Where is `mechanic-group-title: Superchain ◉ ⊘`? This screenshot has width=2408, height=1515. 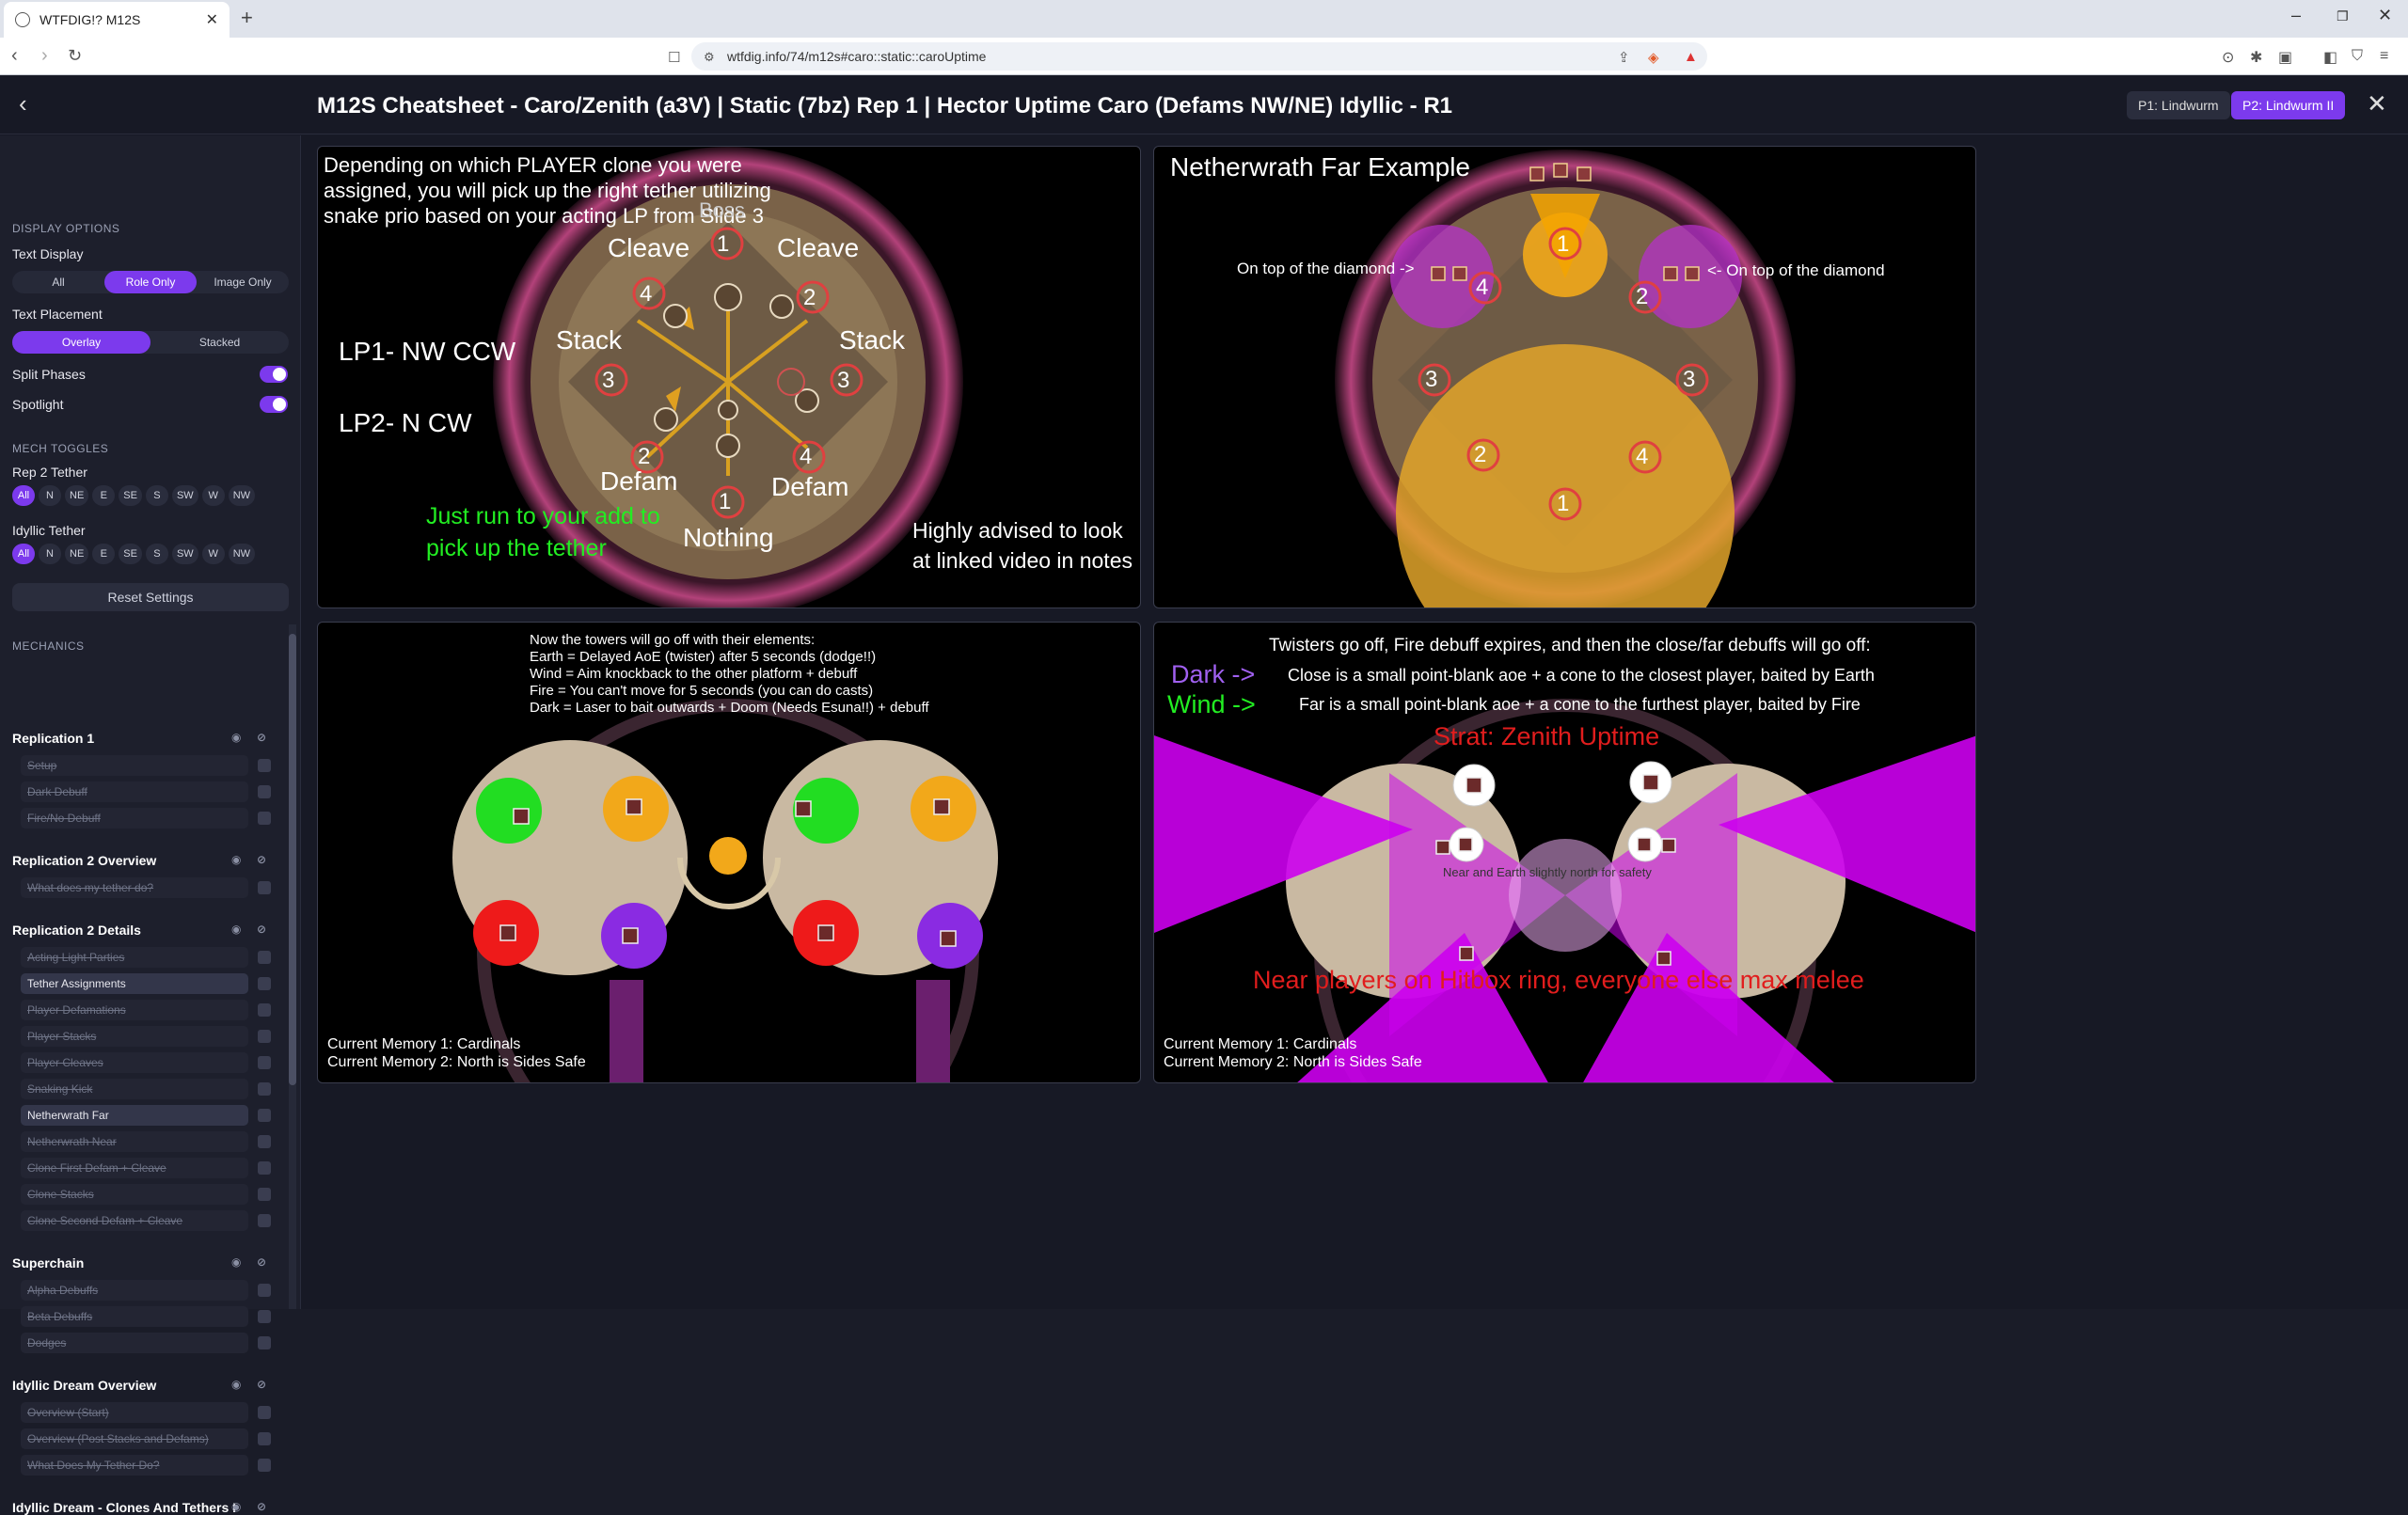 mechanic-group-title: Superchain ◉ ⊘ is located at coordinates (144, 1262).